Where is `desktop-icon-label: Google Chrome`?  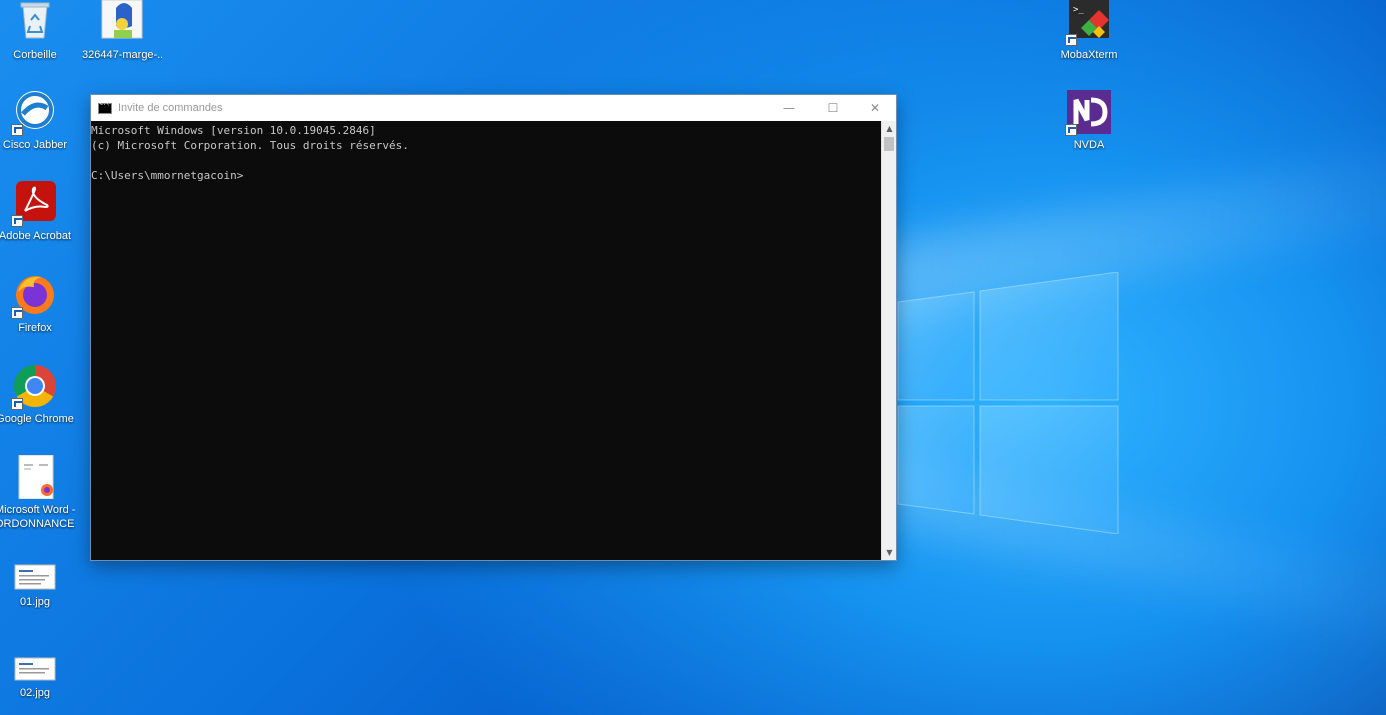
desktop-icon-label: Google Chrome is located at coordinates (37, 419).